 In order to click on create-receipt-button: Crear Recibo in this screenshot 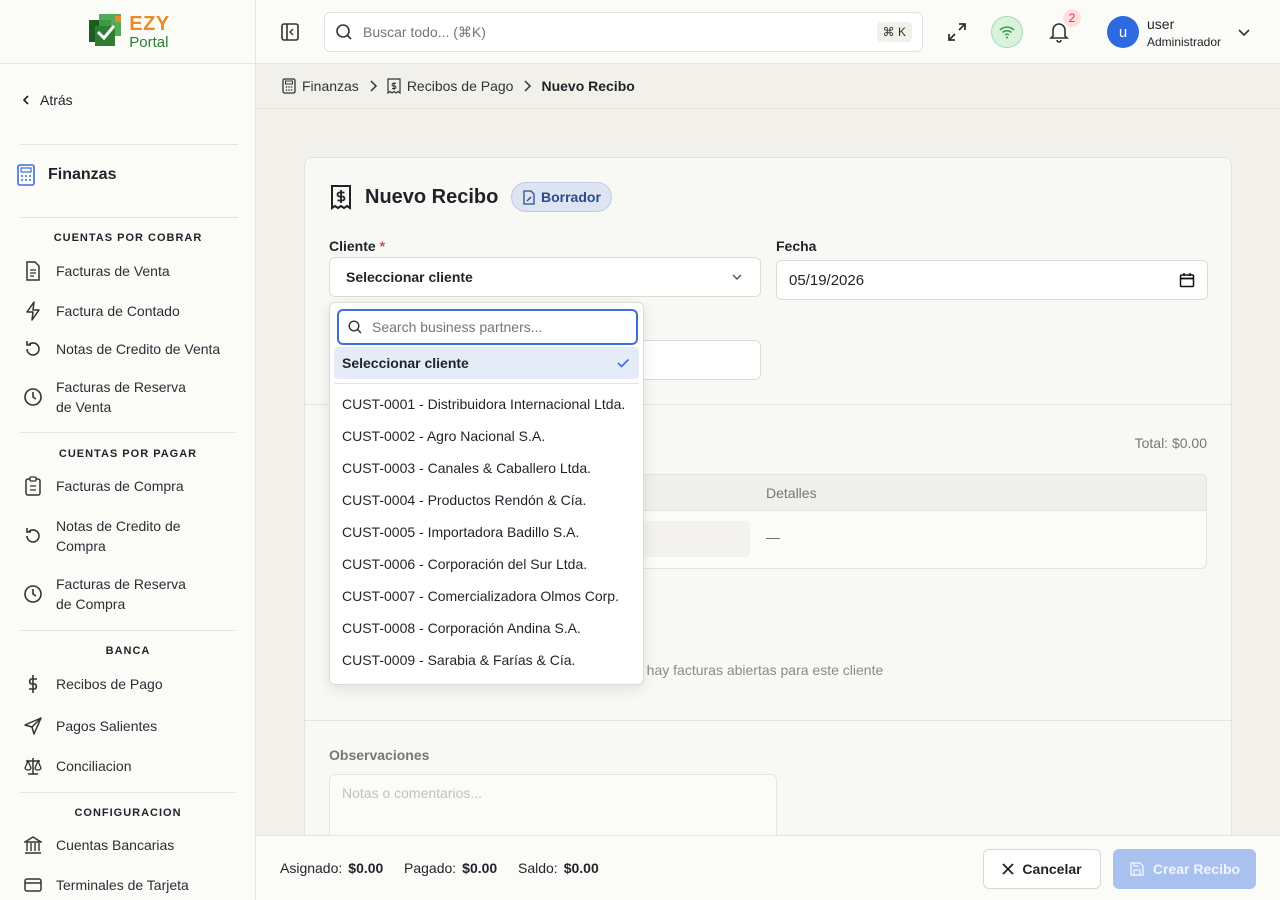, I will do `click(1184, 869)`.